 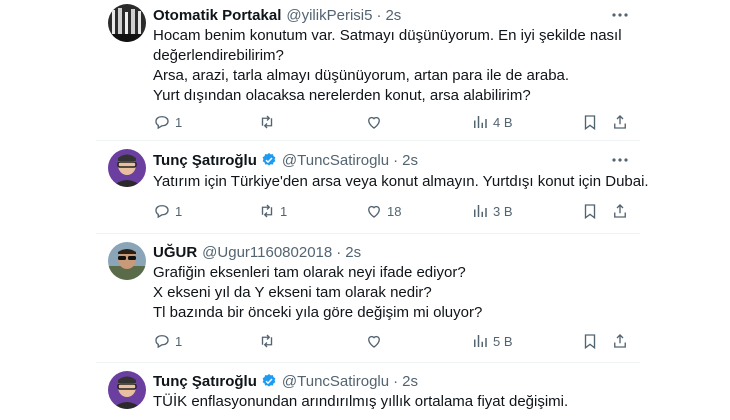 I want to click on retweet-button: 1, so click(x=272, y=211).